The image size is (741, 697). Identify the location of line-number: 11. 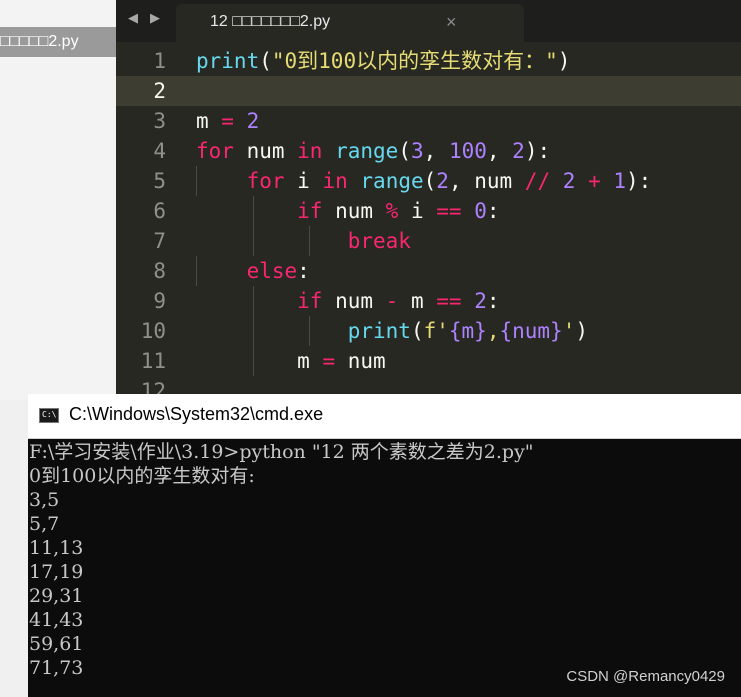
(153, 361).